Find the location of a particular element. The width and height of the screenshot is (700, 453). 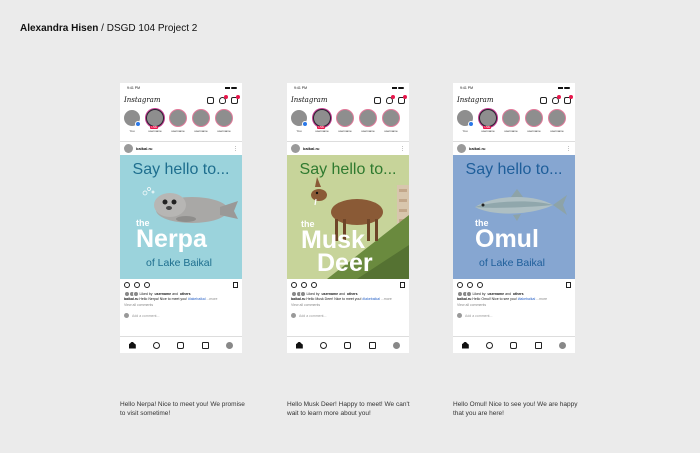

post-header: baikal.ru ⋮ is located at coordinates (514, 148).